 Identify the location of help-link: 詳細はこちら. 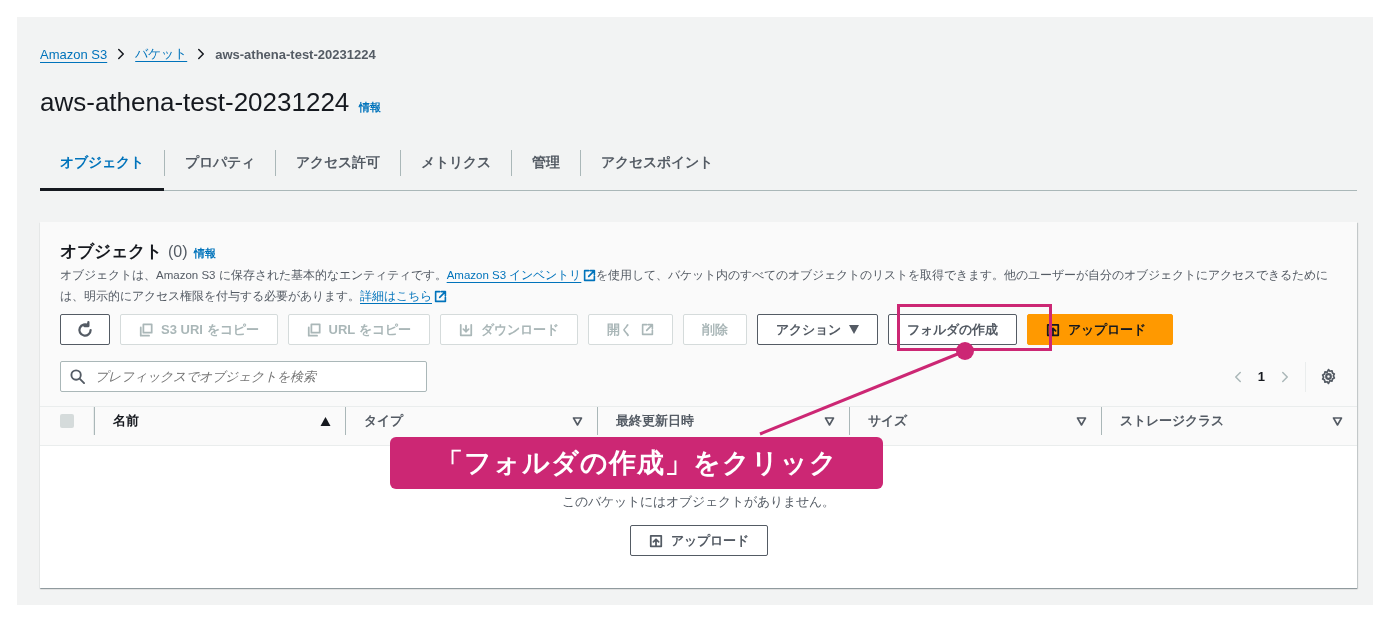
(403, 296).